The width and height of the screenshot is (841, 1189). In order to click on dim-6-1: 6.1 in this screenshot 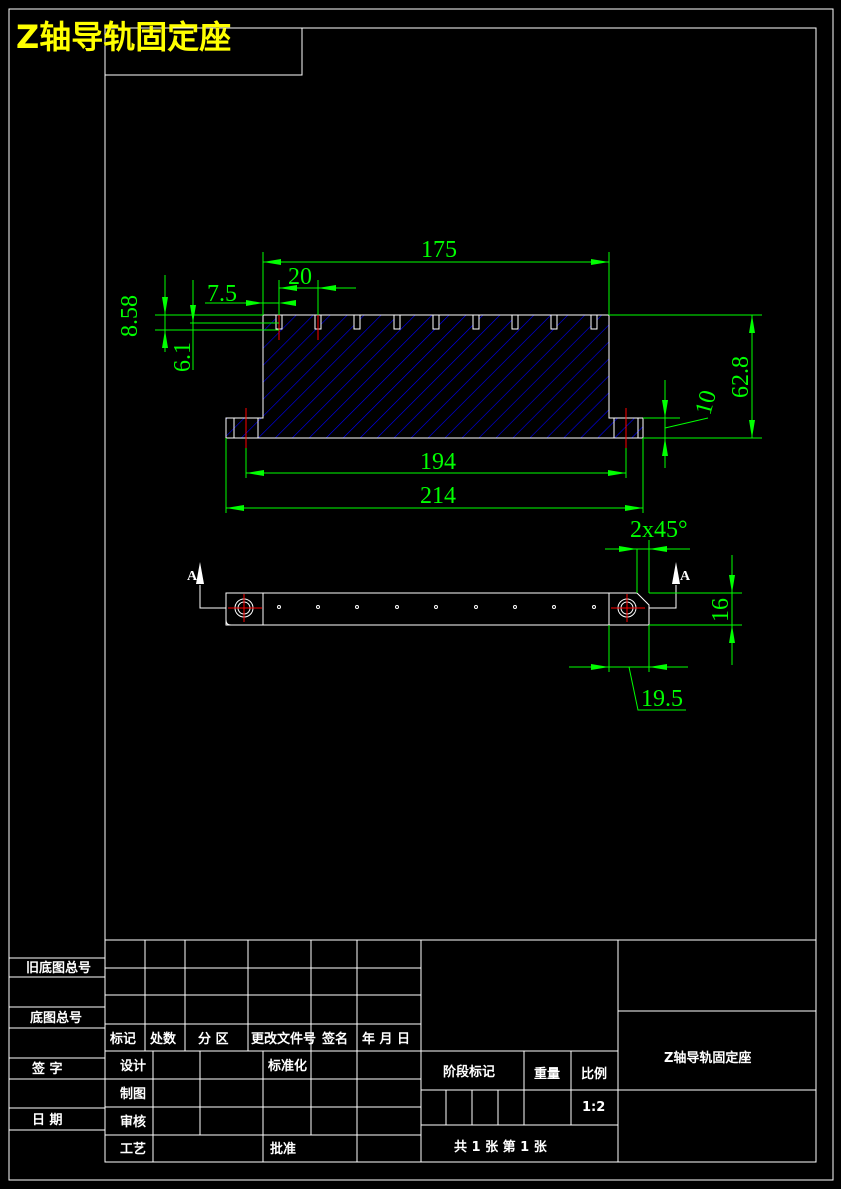, I will do `click(183, 357)`.